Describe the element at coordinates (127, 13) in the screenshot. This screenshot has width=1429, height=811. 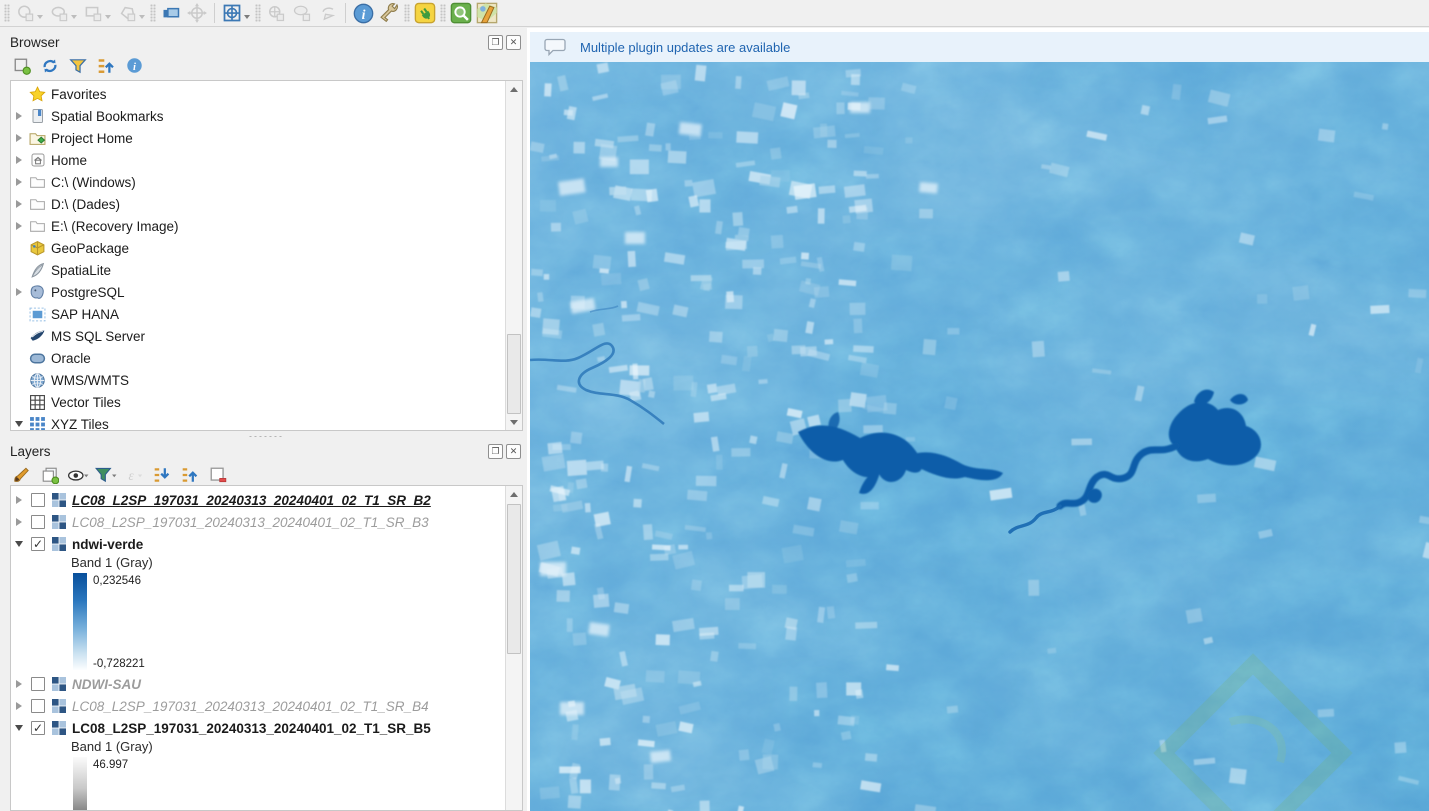
I see `polygon-shape-icon` at that location.